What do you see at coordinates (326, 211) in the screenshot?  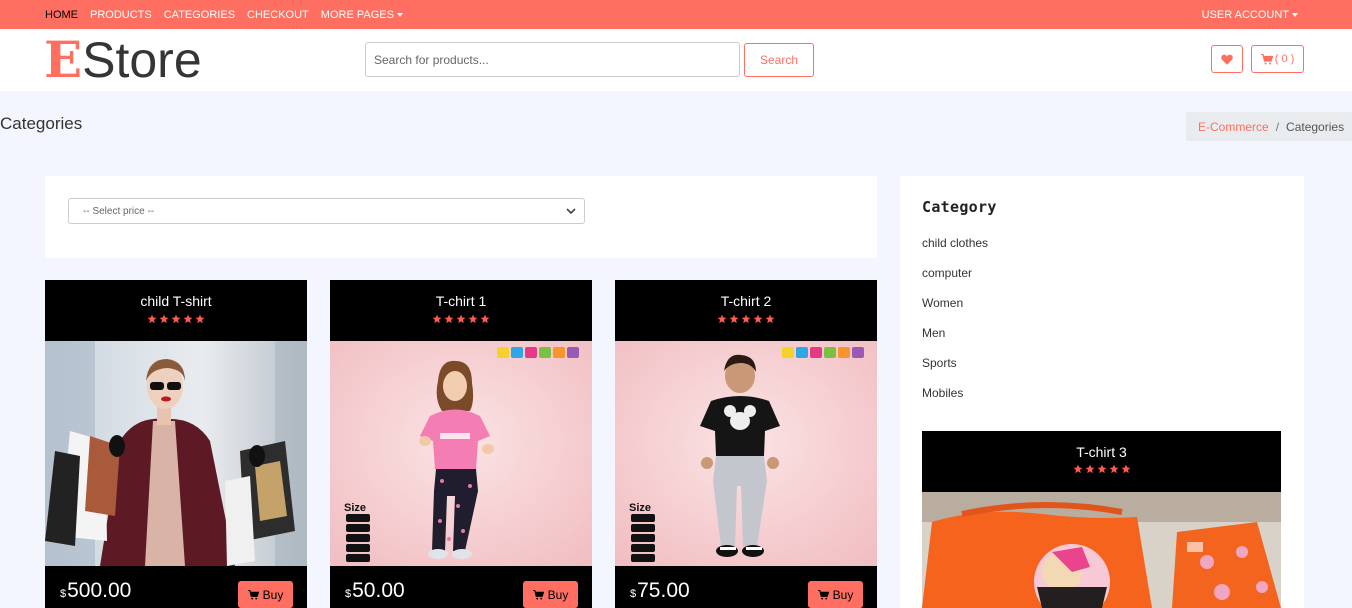 I see `price-select: -- Select price --` at bounding box center [326, 211].